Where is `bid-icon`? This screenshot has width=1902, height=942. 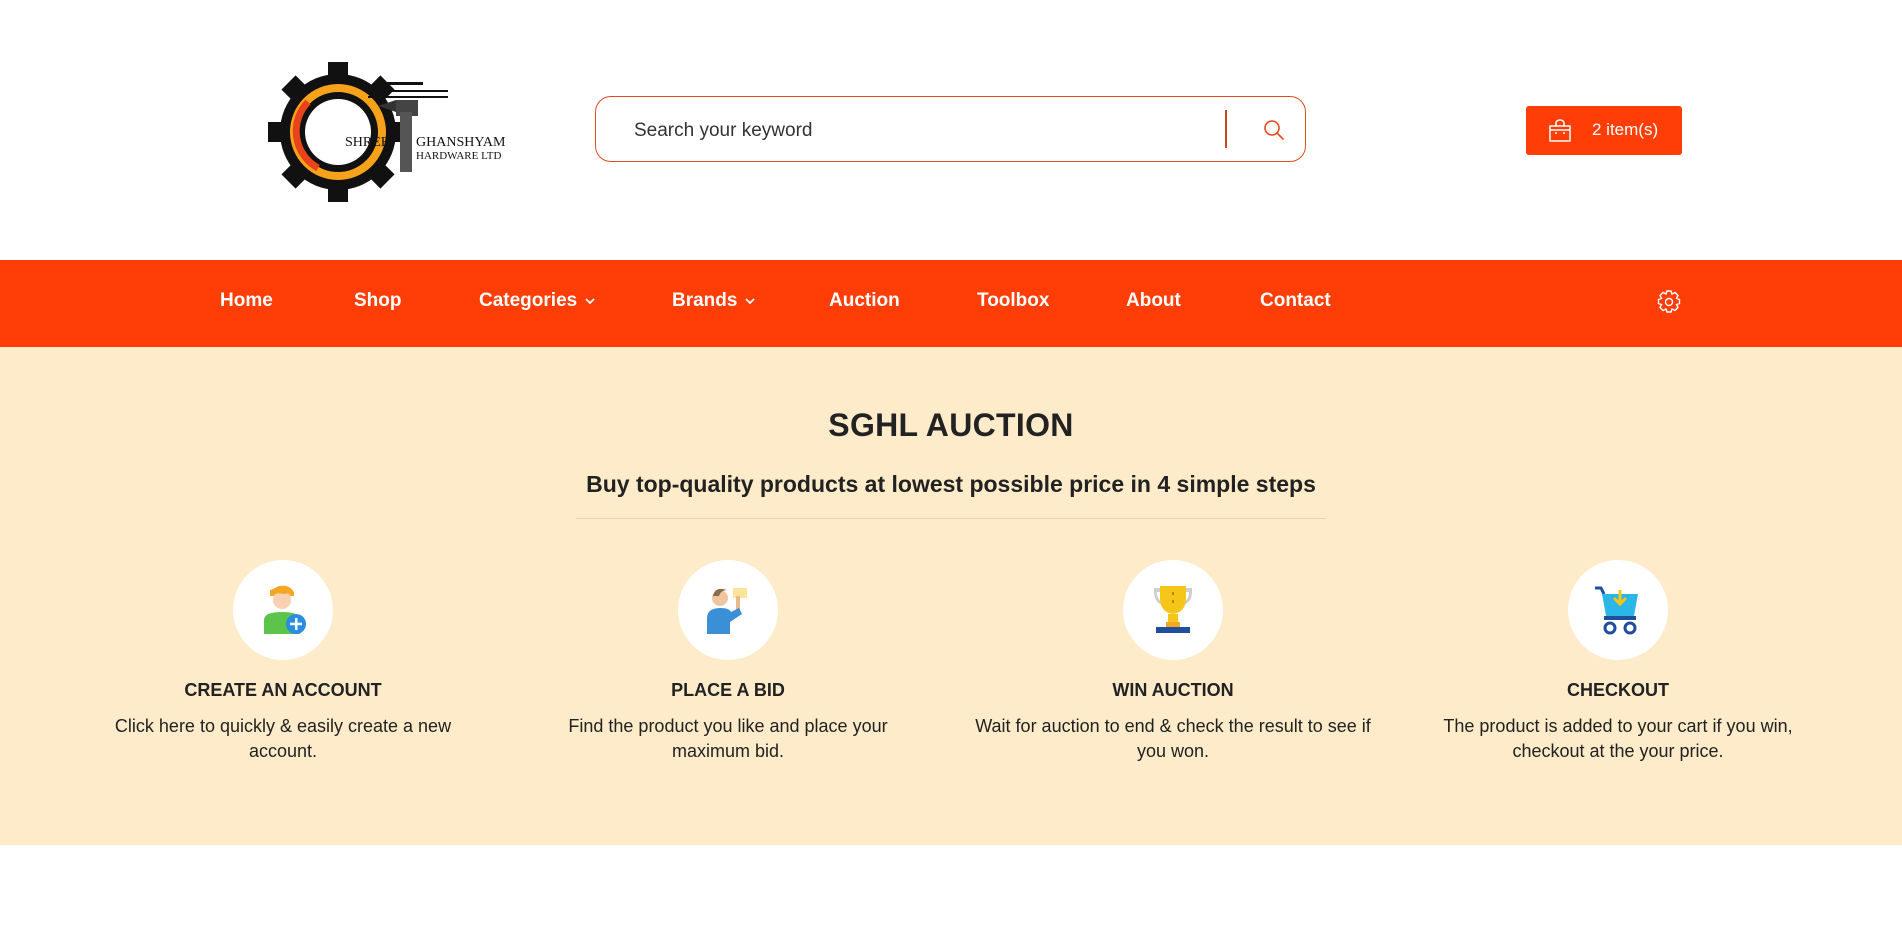
bid-icon is located at coordinates (727, 611).